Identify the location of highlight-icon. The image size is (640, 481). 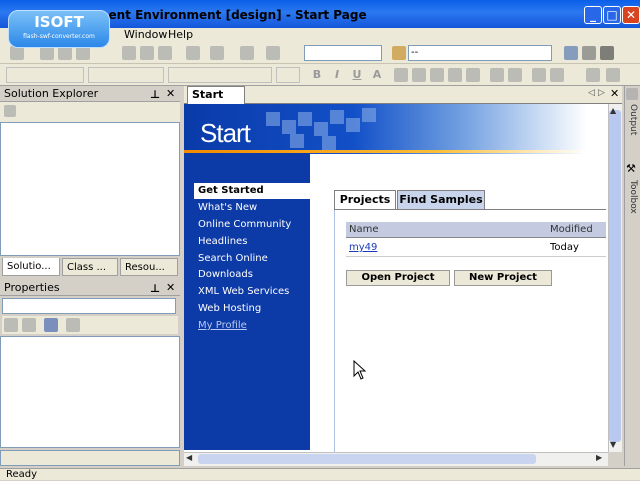
(401, 75).